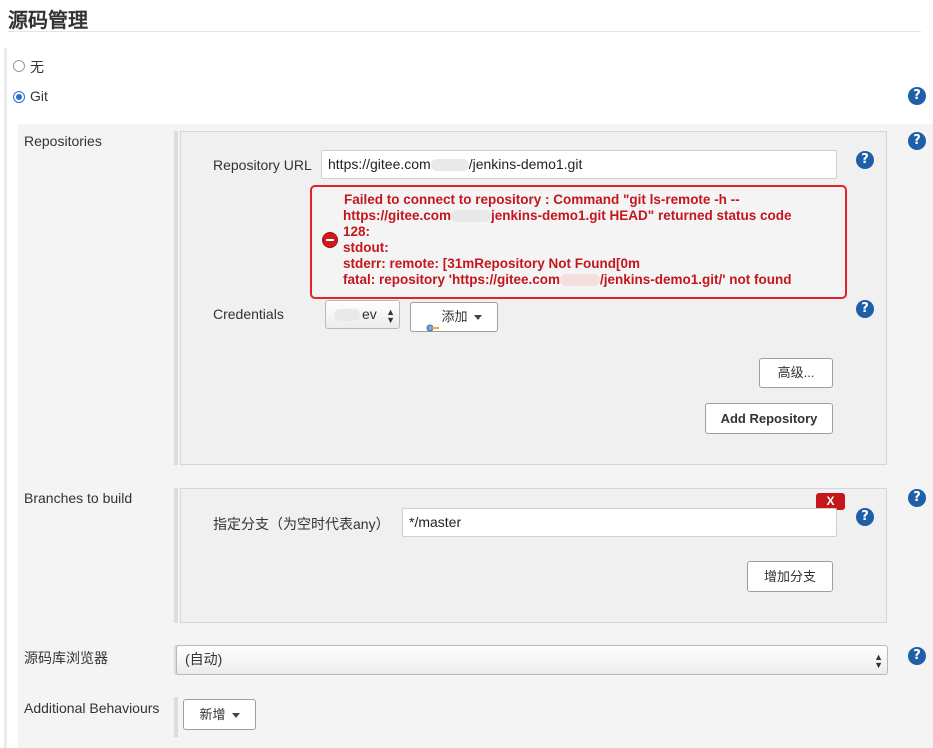 The height and width of the screenshot is (748, 933). What do you see at coordinates (357, 231) in the screenshot?
I see `error-line-3: 128:` at bounding box center [357, 231].